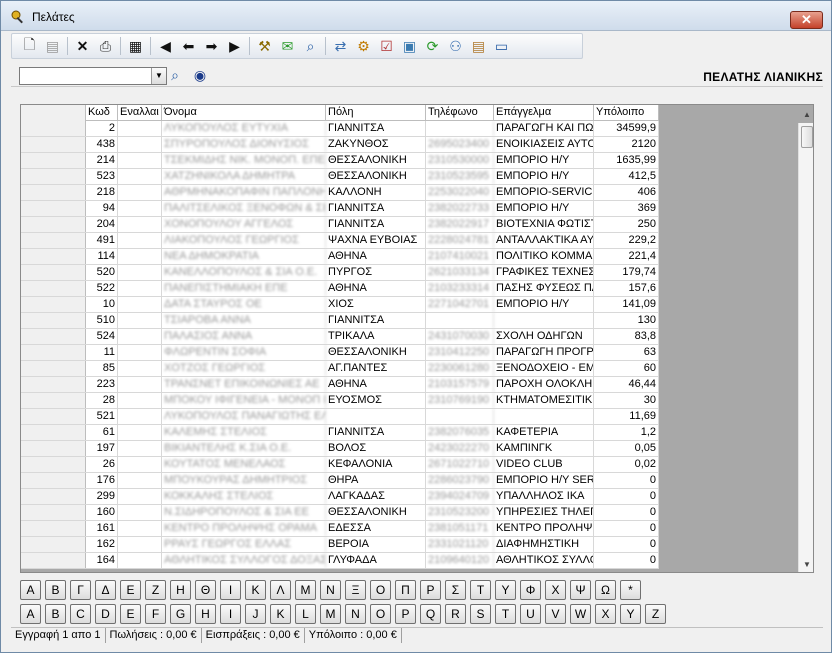 This screenshot has height=653, width=832. Describe the element at coordinates (530, 614) in the screenshot. I see `letter-button: U` at that location.